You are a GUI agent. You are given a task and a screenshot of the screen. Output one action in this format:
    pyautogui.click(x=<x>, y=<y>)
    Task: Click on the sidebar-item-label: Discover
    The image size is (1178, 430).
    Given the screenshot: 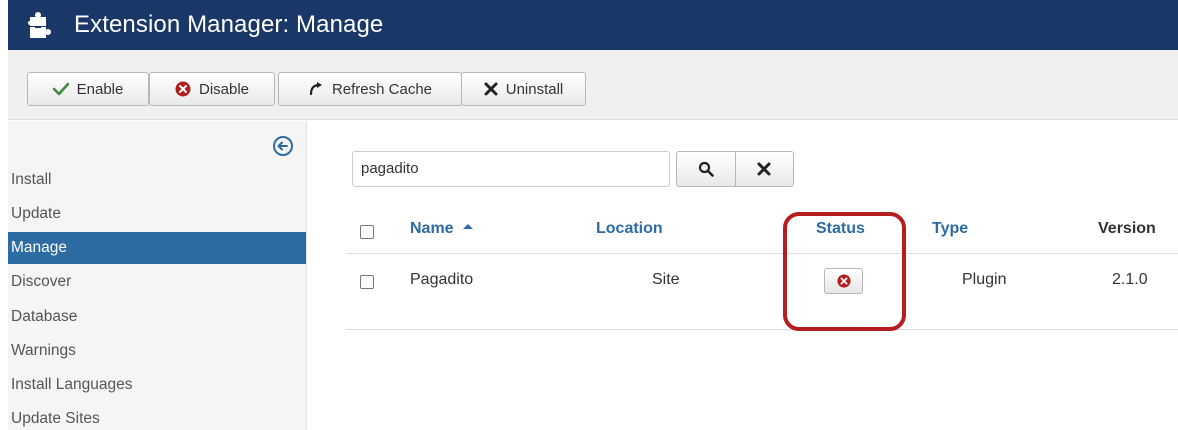 What is the action you would take?
    pyautogui.click(x=41, y=281)
    